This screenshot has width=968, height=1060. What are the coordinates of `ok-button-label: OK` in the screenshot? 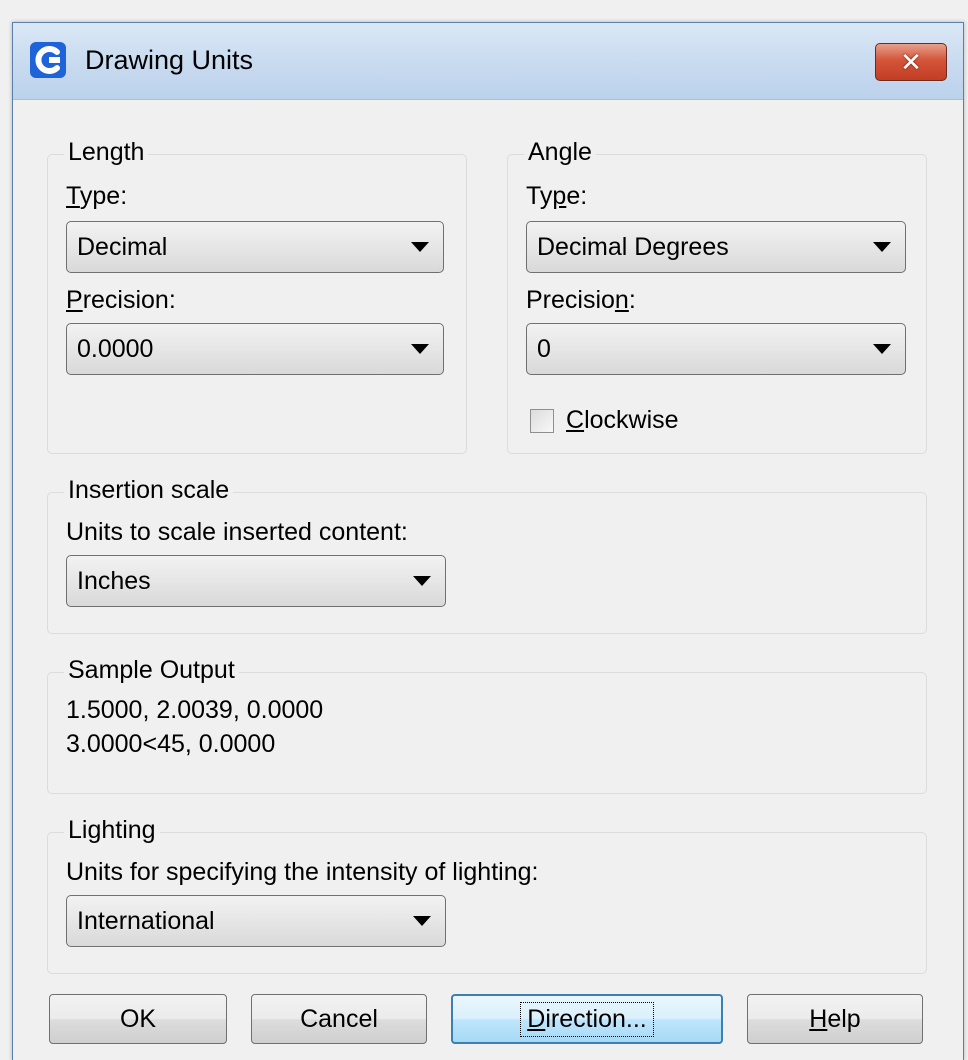 It's located at (138, 1018).